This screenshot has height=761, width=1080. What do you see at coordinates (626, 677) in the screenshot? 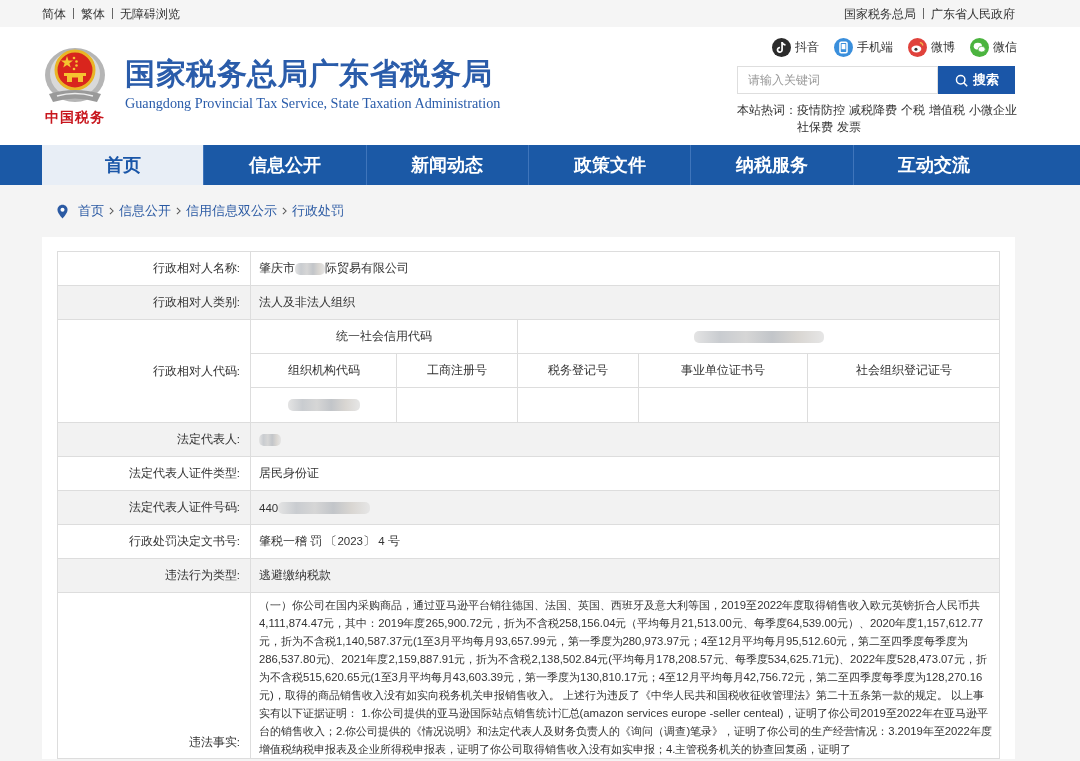
I see `fact-paragraph: （一）你公司在国内采购商品，通过亚马逊平台销往德国、法国、英国、西班牙及意大利等国，2019至2022年度取得销售收入欧元英镑折合人民币共4,111,874.47元，其中：2019年度265,900.72元，折为不含税258,156.04元（平均每月21,513.00元、每季度64,539.00元）、2020年度1,157,612.77元，折为不含税1,140,587.37元(1至3月平均每月93,657.99元，第一季度为280,973.97元；4至12月平均每月95,512.60元，第二至四季度每季度为286,537.80元)、2021年度2,159,887.91元，折为不含税2,138,502.84元(平均每月178,208.57元、每季度534,625.71元)、2022年度528,473.07元，折为不含税515,620.65元(1至3月平均每月43,603.39元，第一季度为130,810.17元；4至12月平均每月42,756.72元，第二至四季度每季度为128,270.16元)，取得的商品销售收入没有如实向税务机关申报销售收入。 上述行为违反了《中华人民共和国税收征收管理法》第二十五条第一款的规定。 以上事实有以下证据证明： 1.你公司提供的亚马逊国际站点销售统计汇总(amazon services europe -seller centeal)，证明了你公司2019至2022年在亚马逊平台的销售收入；2.你公司提供的《情况说明》和法定代表人及财务负责人的《询问（调查)笔录》，证明了你公司的生产经营情况：3.2019年至2022年度增值税纳税申报表及企业所得税申报表，证明了你公司取得销售收入没有如实申报；4.主管税务机关的协查回复函，证明了` at bounding box center [626, 677].